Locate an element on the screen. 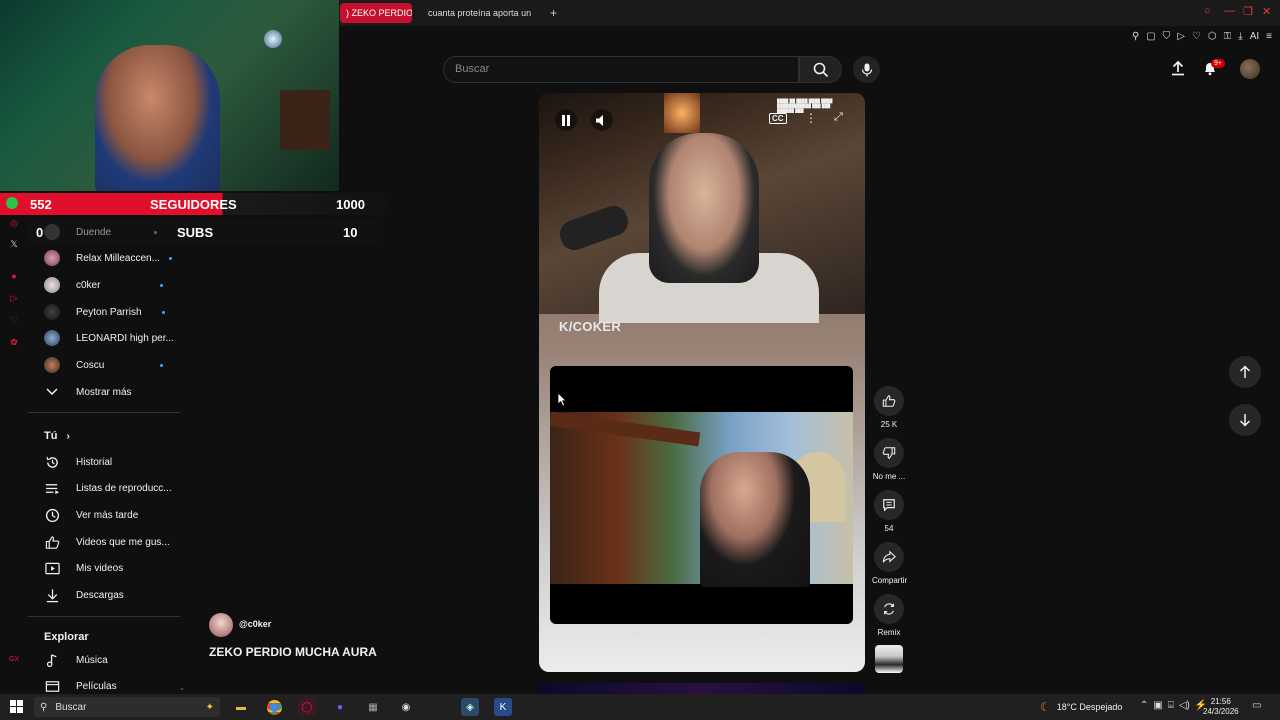  windows-start-icon is located at coordinates (16, 709).